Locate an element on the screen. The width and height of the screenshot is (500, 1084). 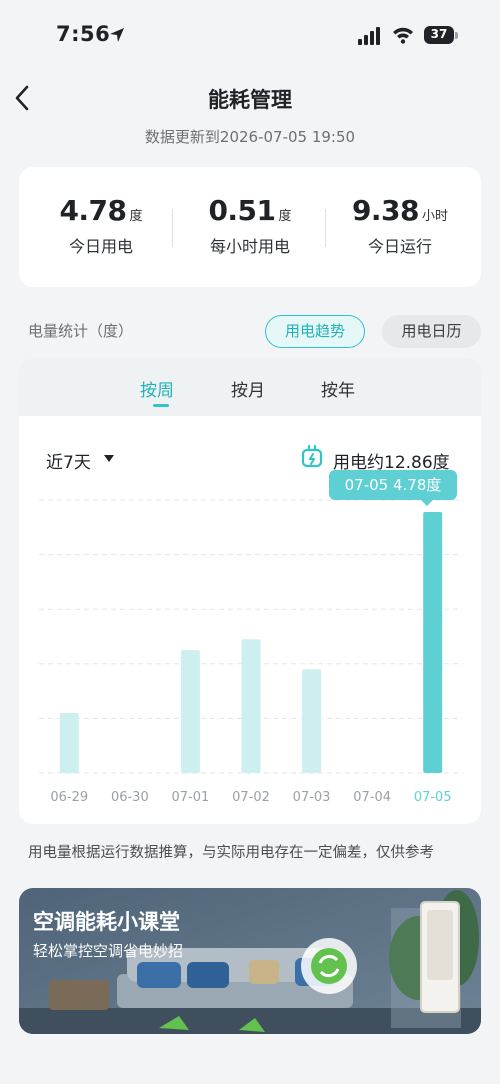
stat-value: 0.51 is located at coordinates (242, 210).